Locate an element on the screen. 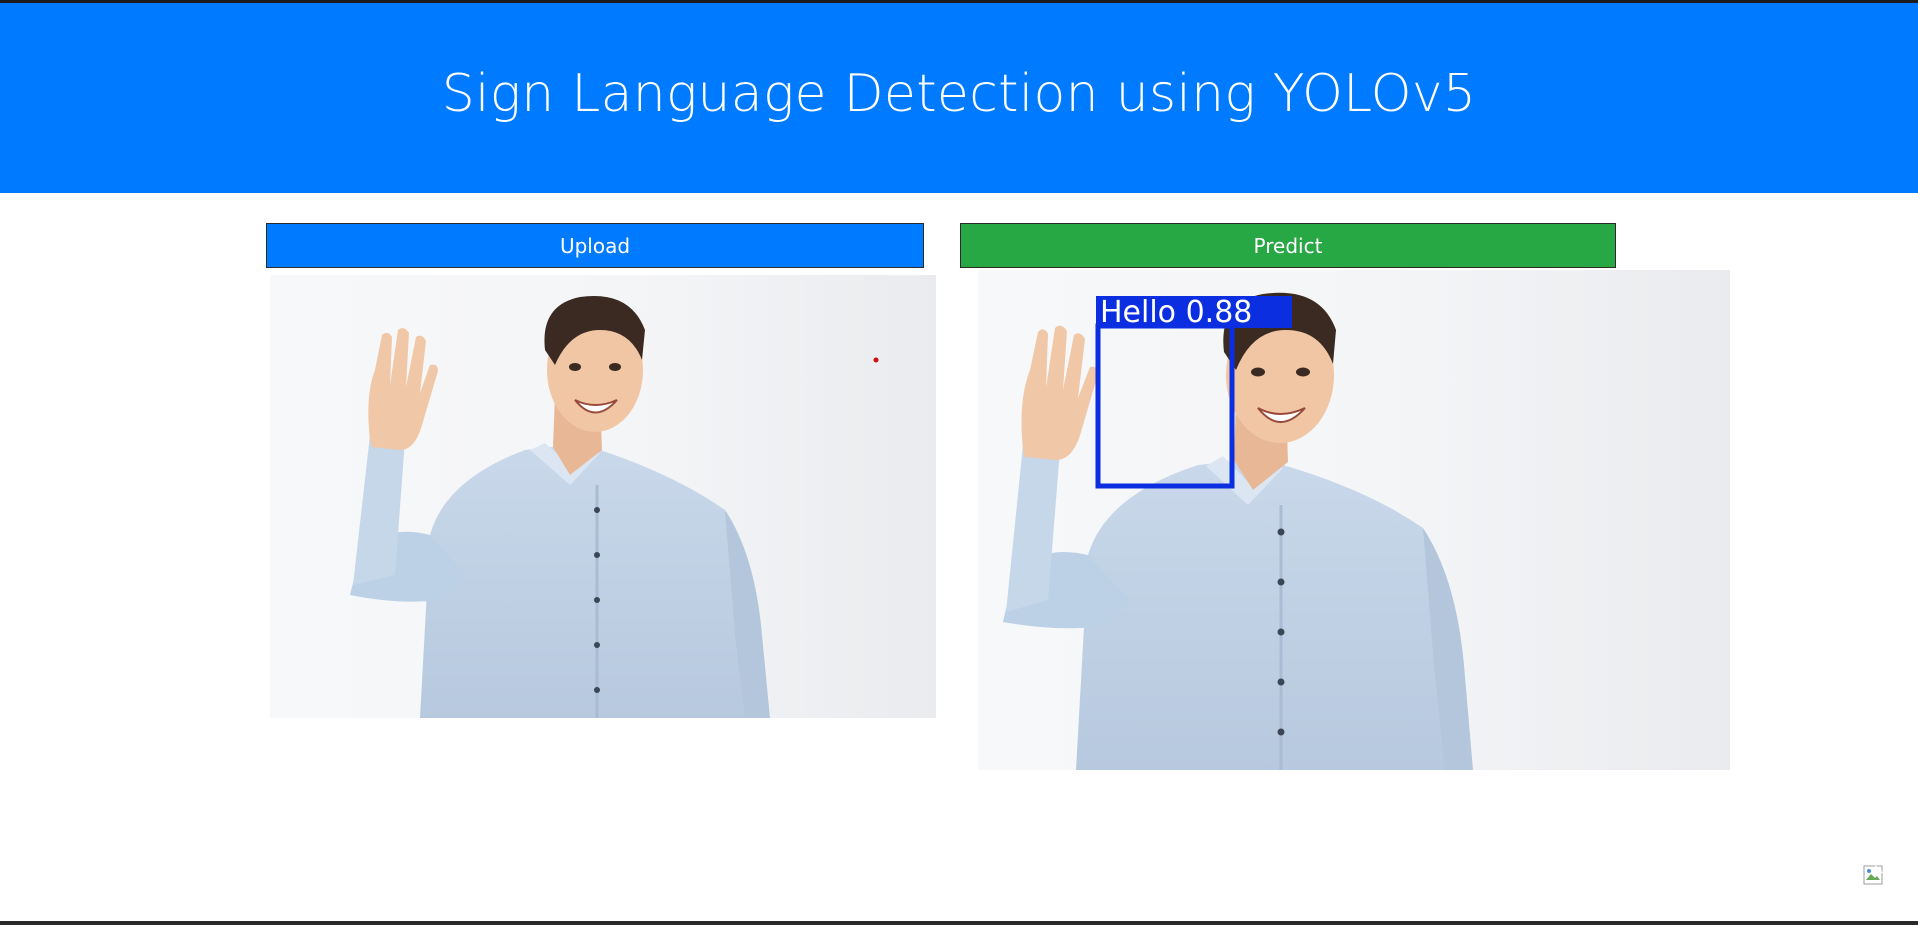 This screenshot has width=1918, height=925. upload-button: Upload is located at coordinates (595, 245).